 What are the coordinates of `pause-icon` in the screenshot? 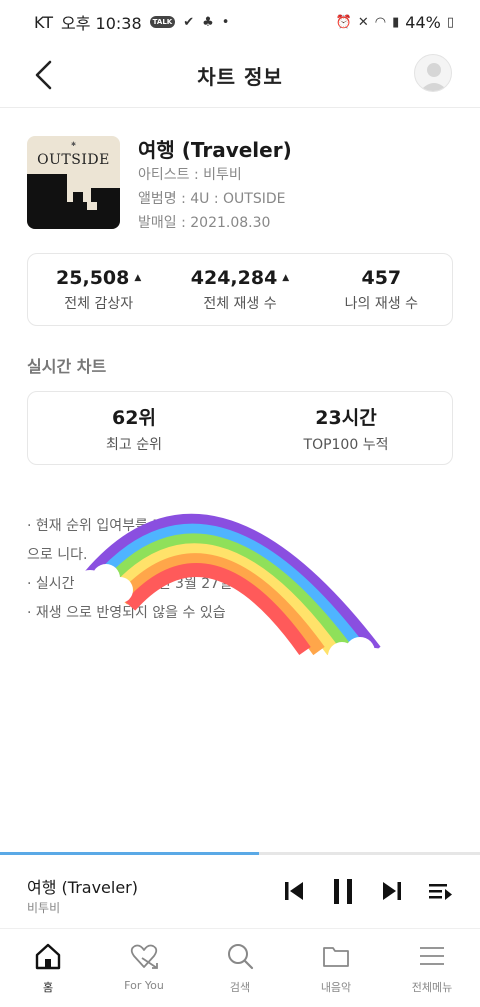 It's located at (343, 891).